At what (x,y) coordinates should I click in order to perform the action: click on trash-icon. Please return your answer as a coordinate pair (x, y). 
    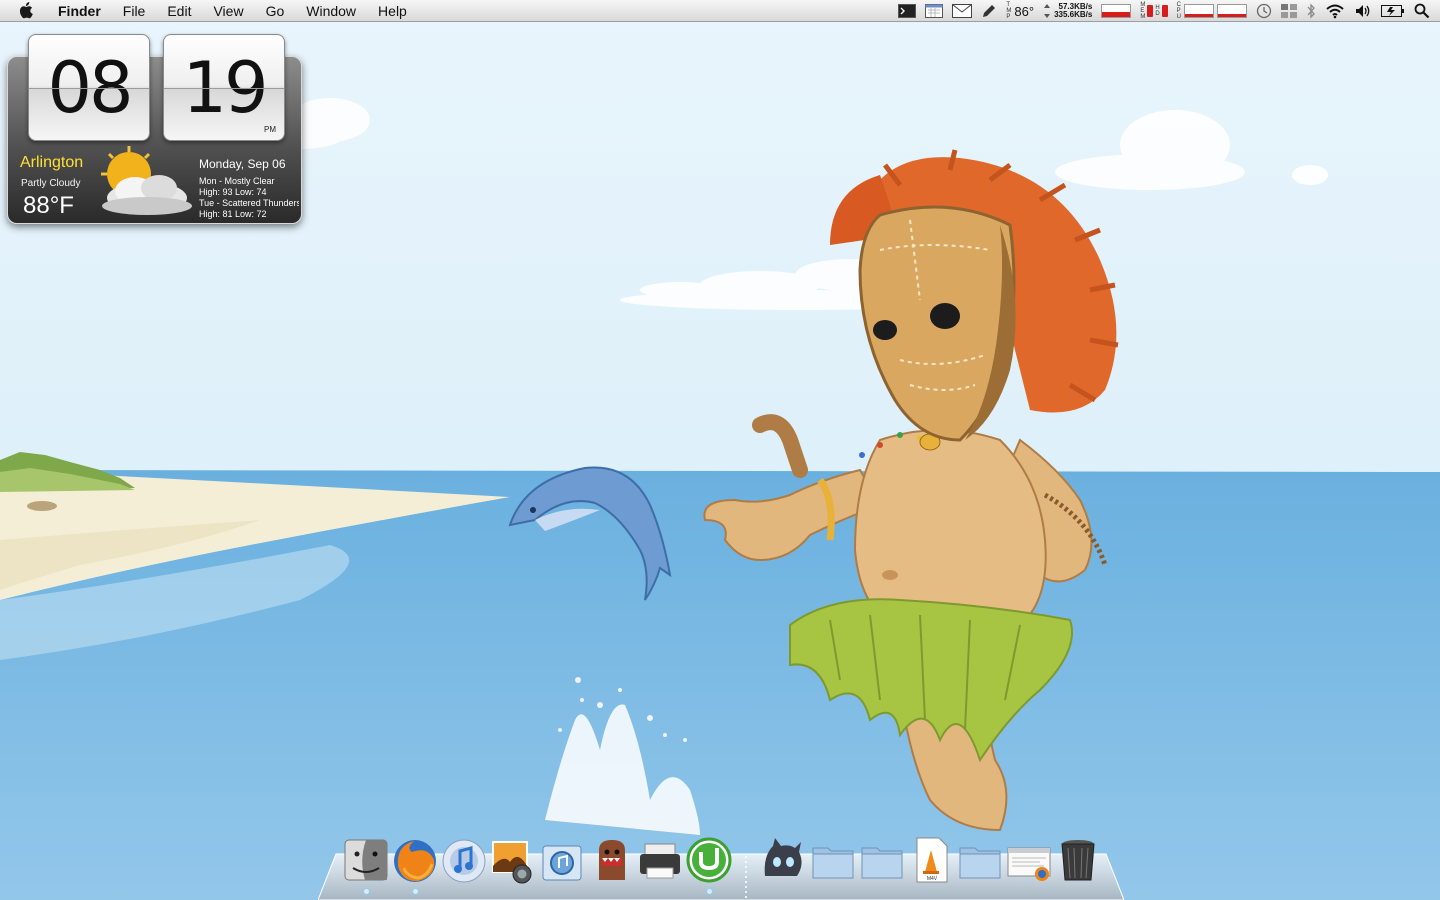
    Looking at the image, I should click on (1078, 860).